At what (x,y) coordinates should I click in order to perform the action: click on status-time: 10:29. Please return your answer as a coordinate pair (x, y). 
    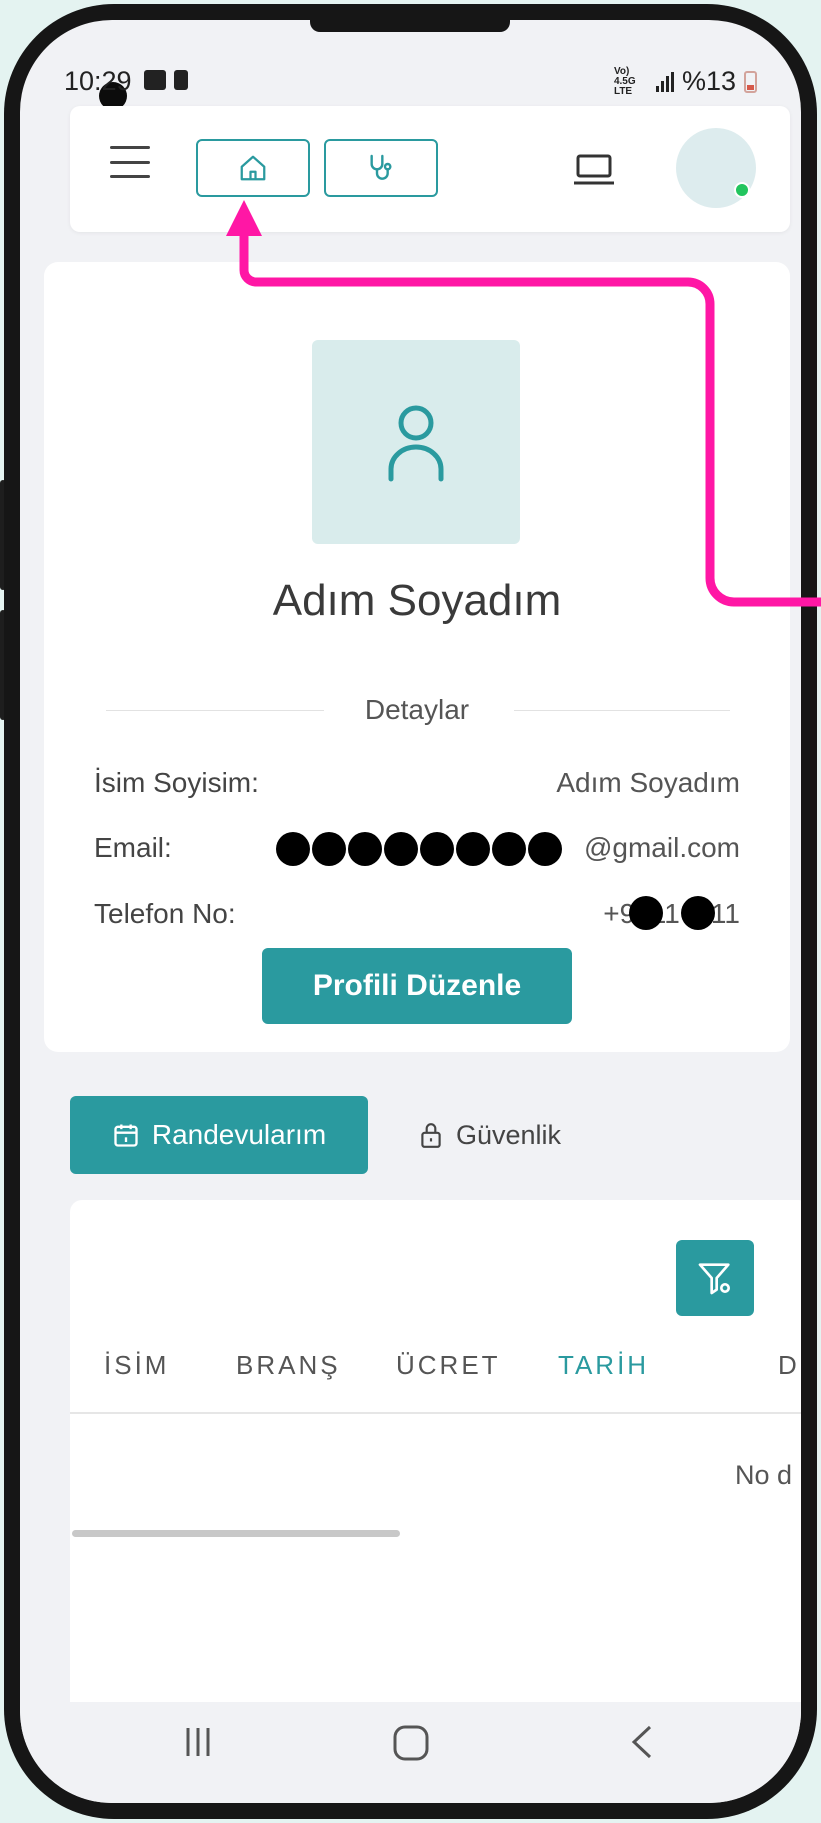
    Looking at the image, I should click on (98, 81).